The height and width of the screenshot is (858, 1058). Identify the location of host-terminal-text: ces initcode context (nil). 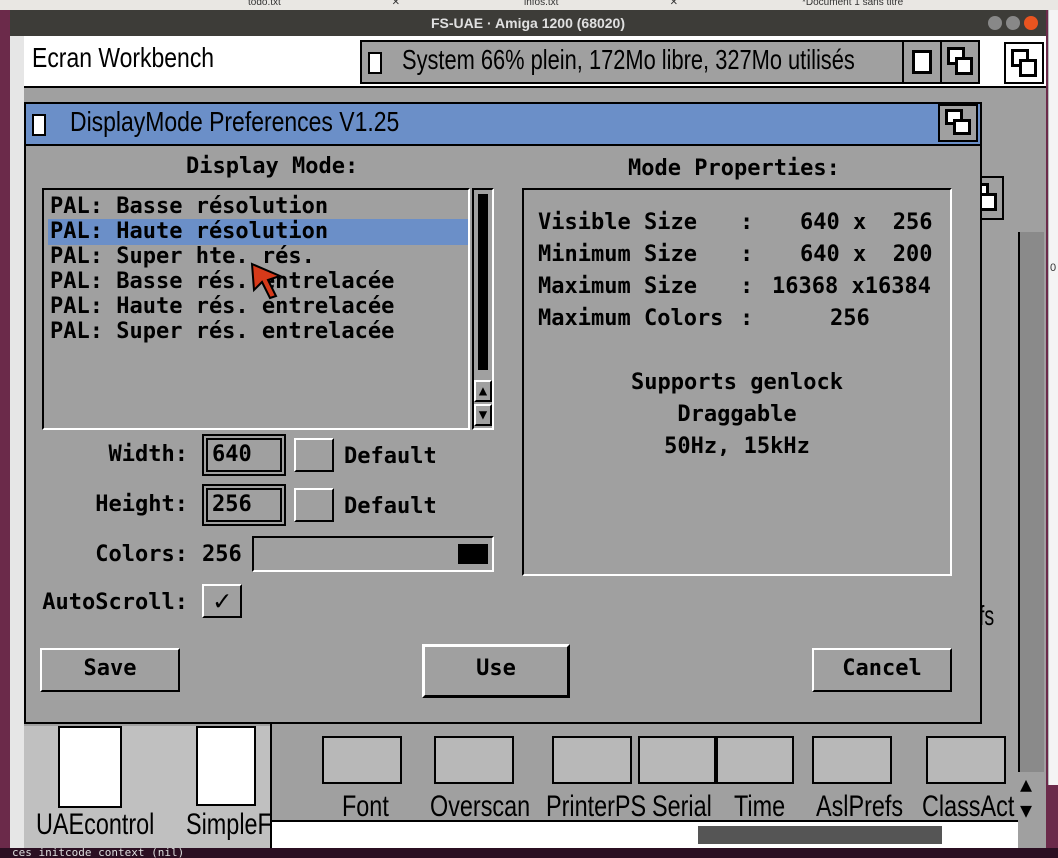
(529, 853).